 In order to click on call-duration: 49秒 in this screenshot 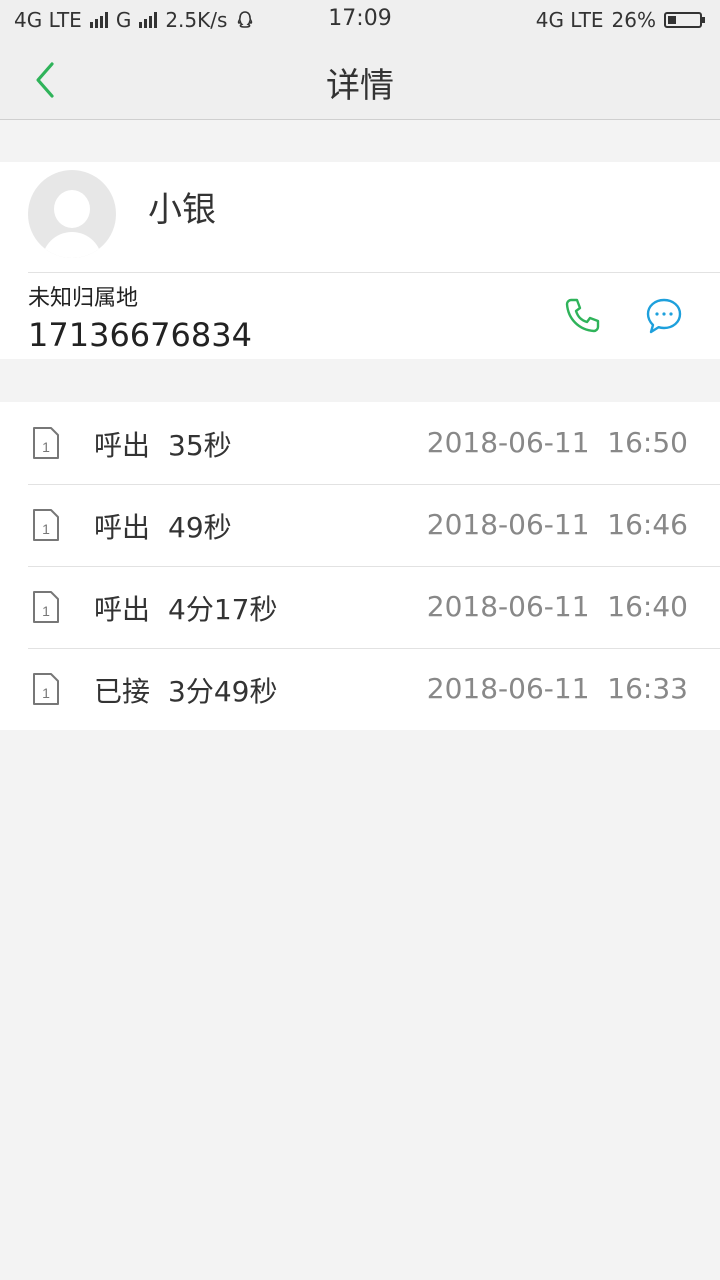, I will do `click(200, 527)`.